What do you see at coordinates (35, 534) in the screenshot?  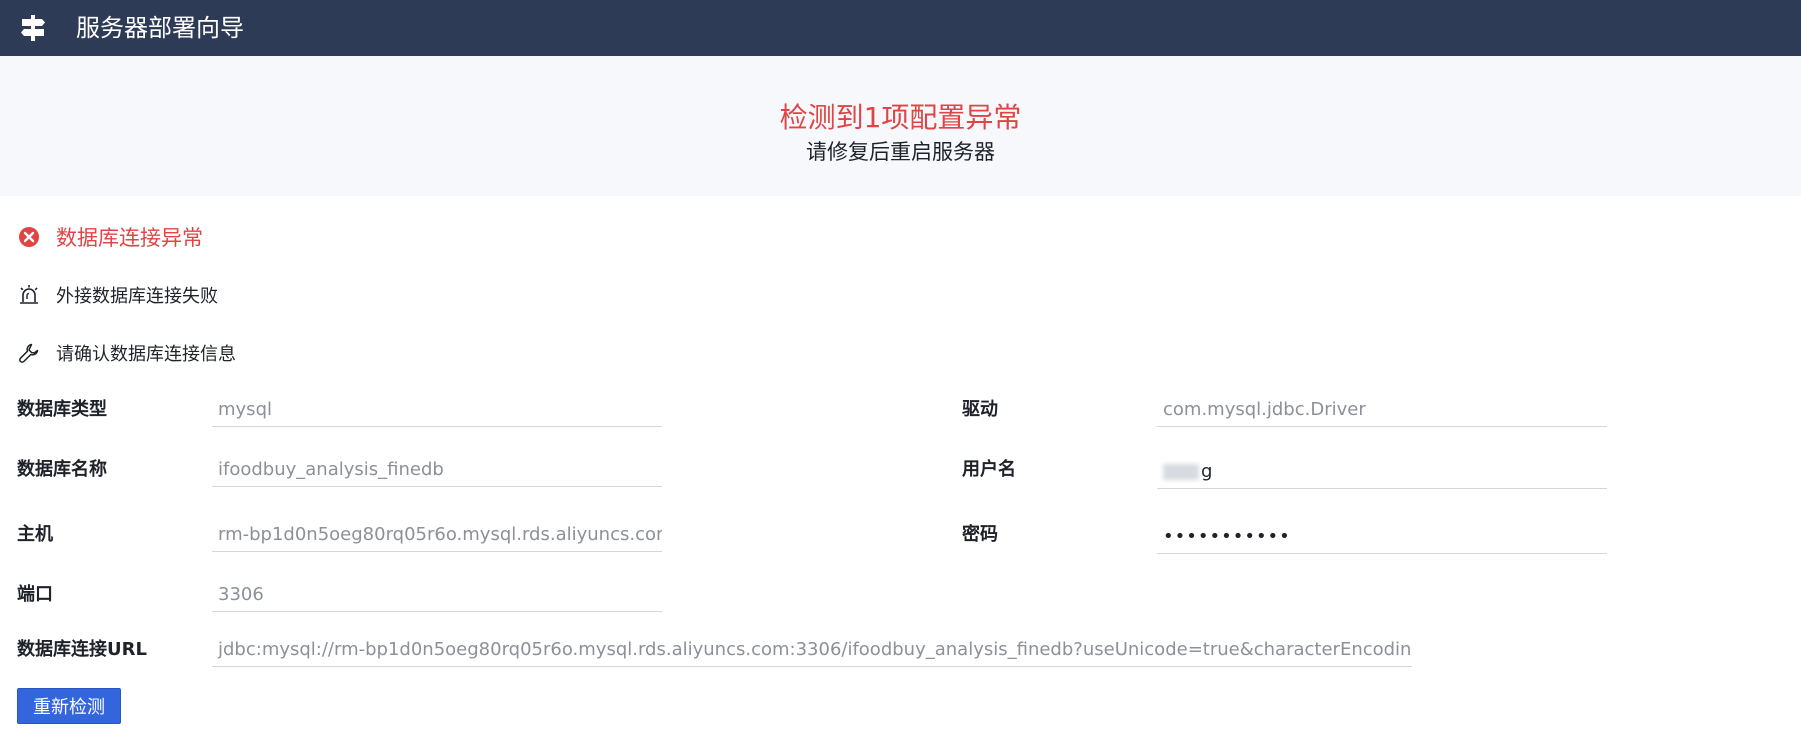 I see `host-label: 主机` at bounding box center [35, 534].